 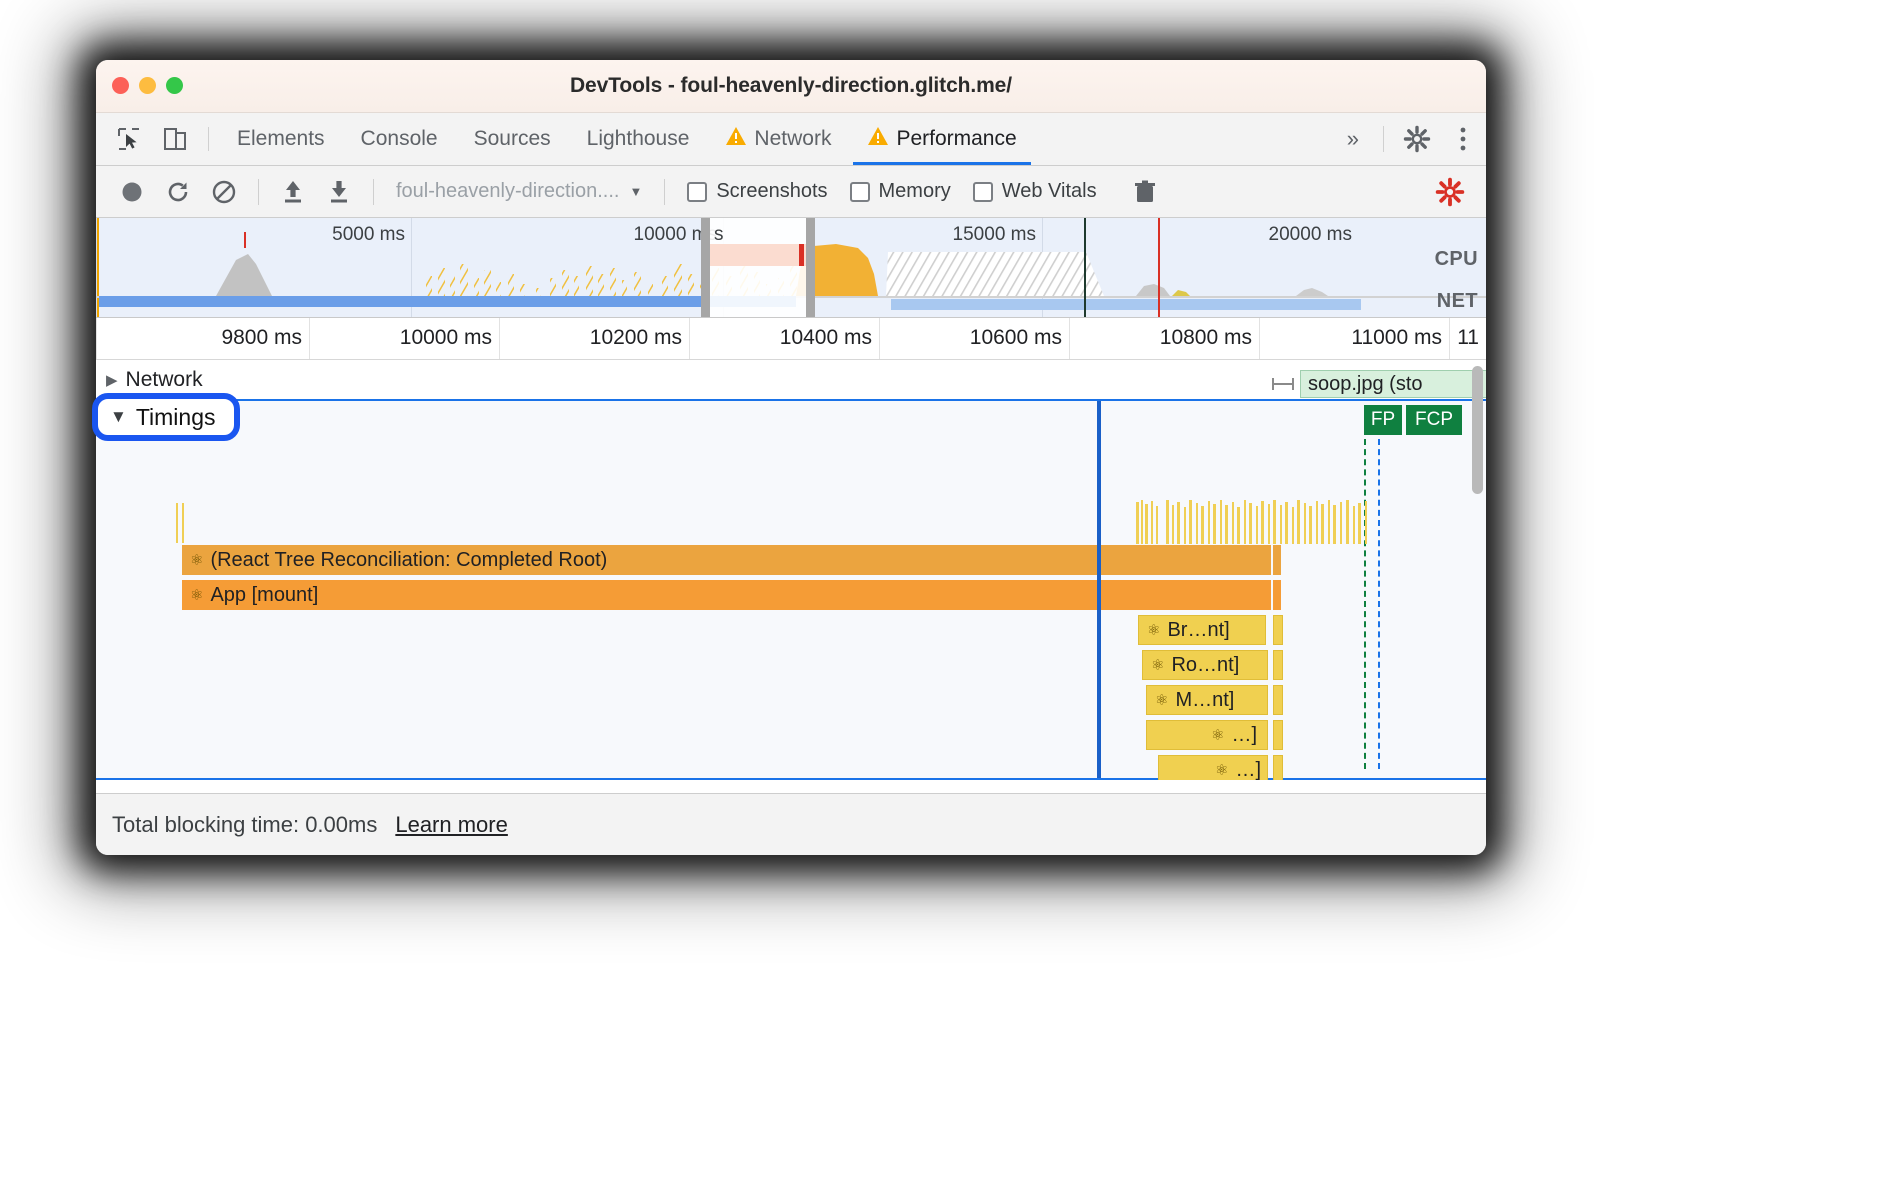 What do you see at coordinates (1353, 139) in the screenshot?
I see `more-tabs-button: »` at bounding box center [1353, 139].